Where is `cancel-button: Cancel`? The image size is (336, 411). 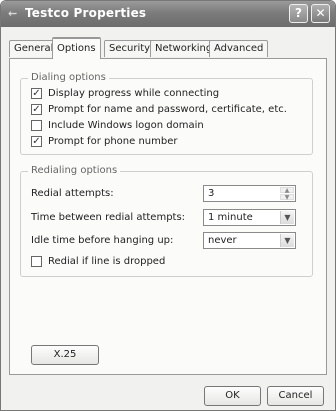 cancel-button: Cancel is located at coordinates (295, 396).